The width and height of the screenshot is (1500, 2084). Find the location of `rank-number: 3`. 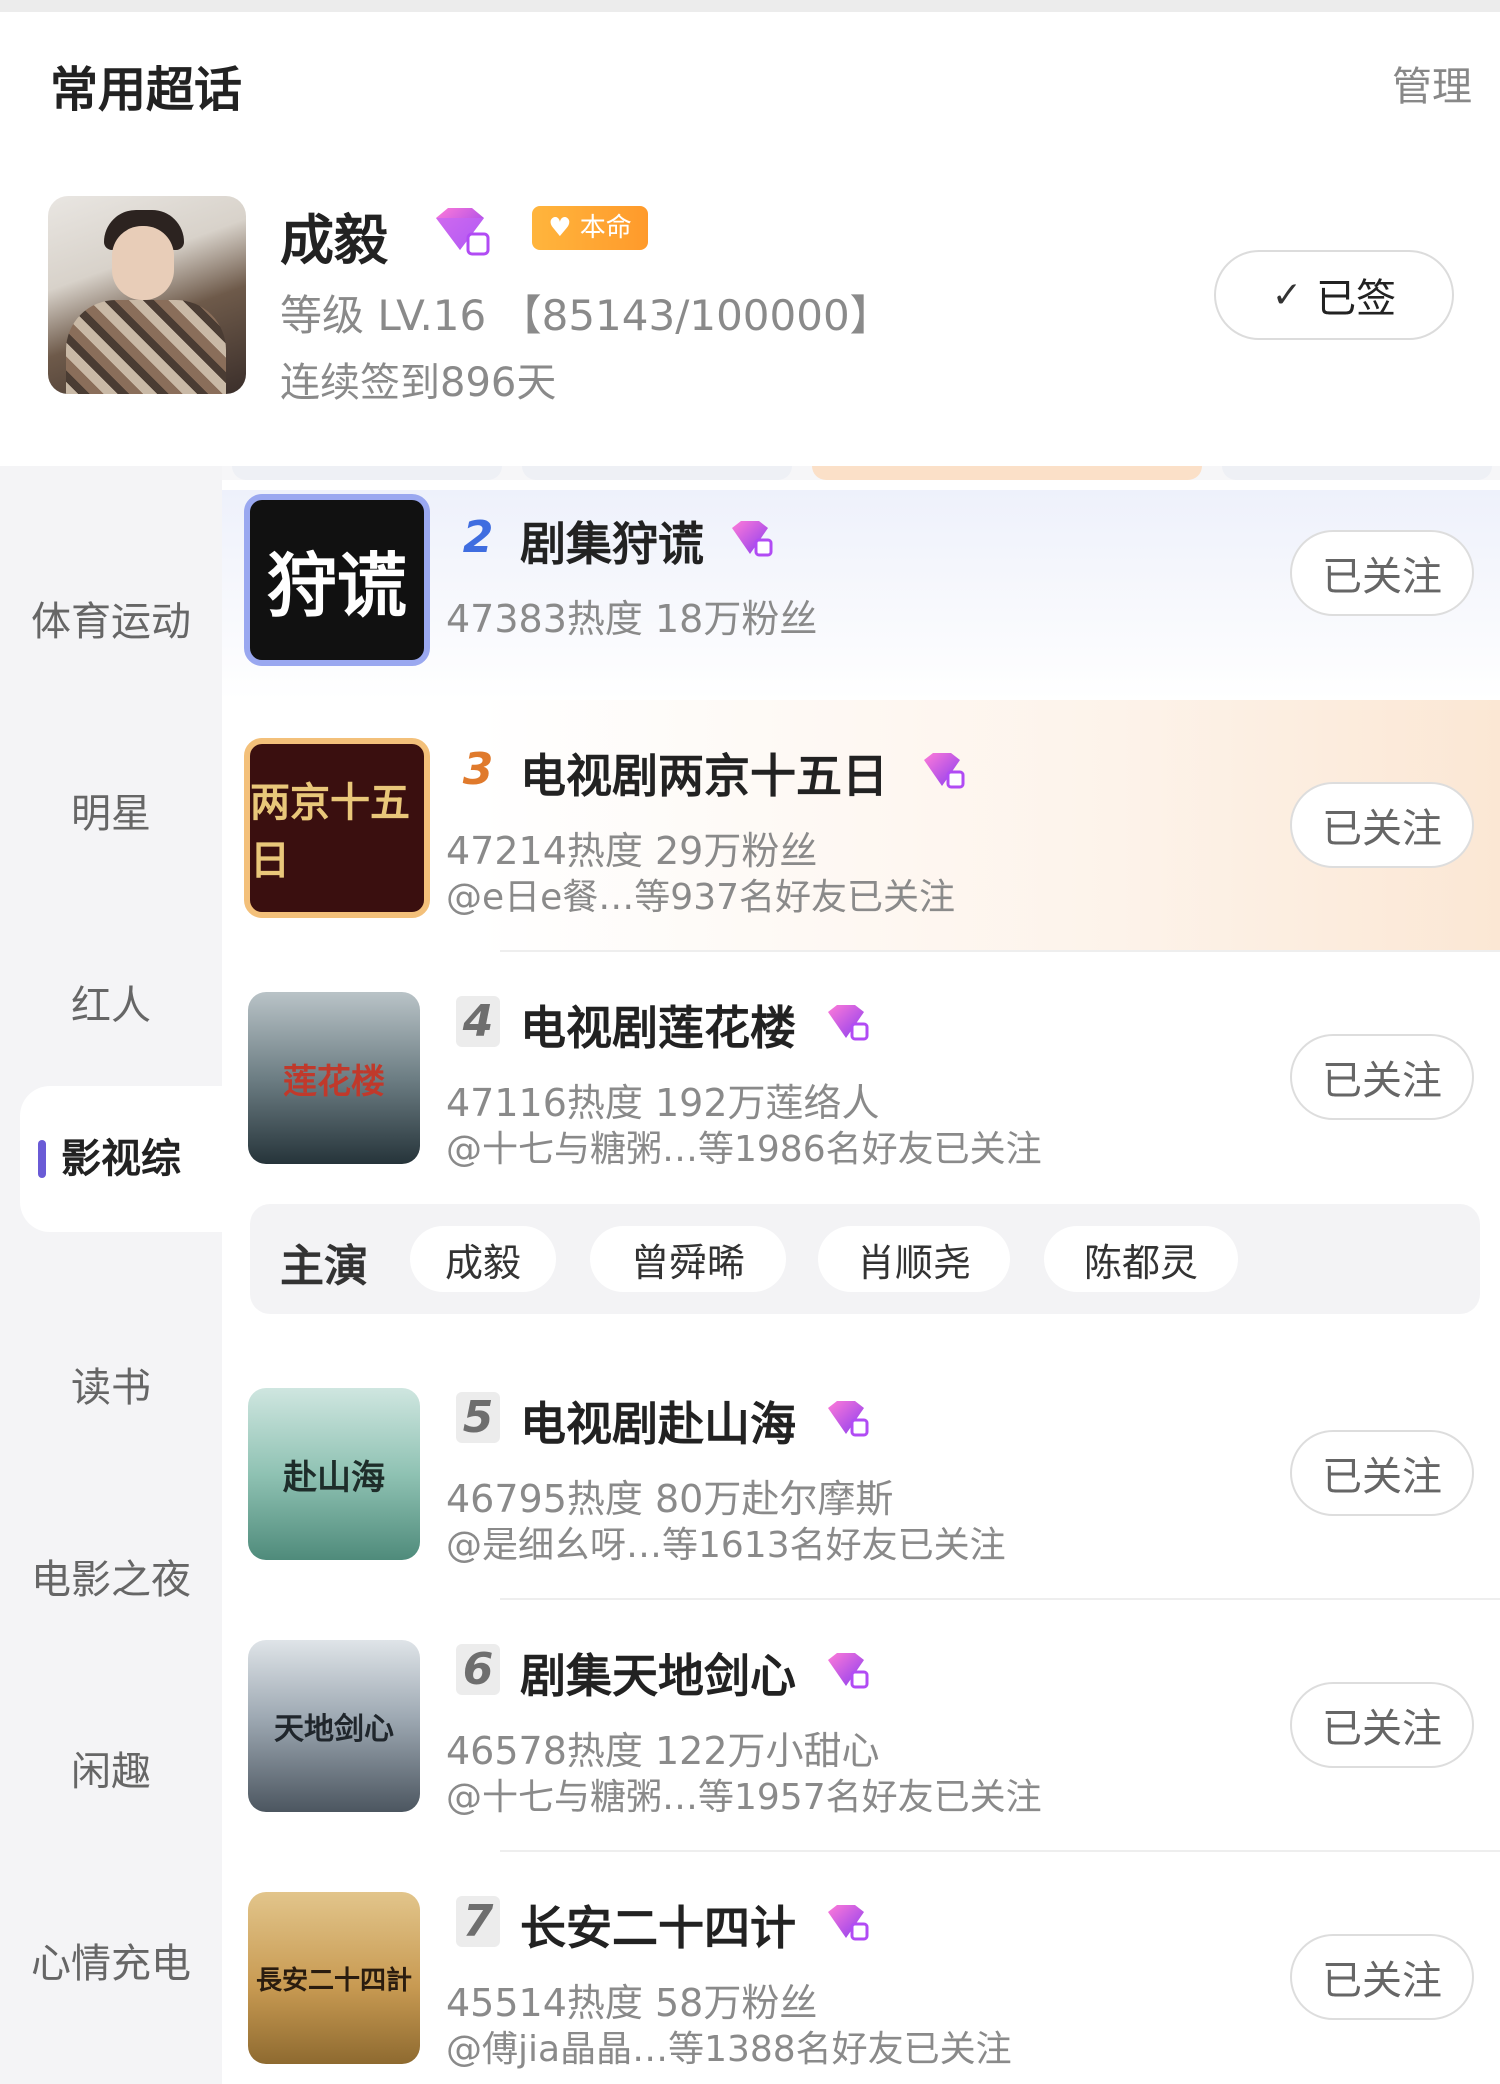

rank-number: 3 is located at coordinates (478, 769).